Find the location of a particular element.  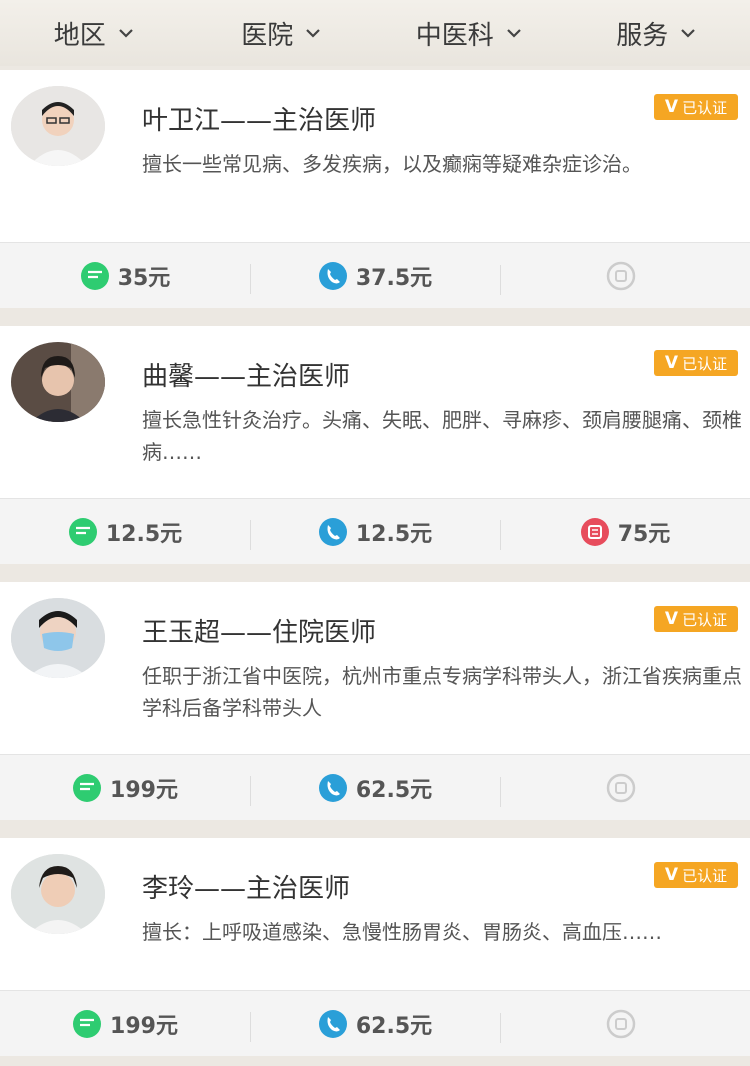

price-bar: 35元 37.5元 is located at coordinates (375, 275).